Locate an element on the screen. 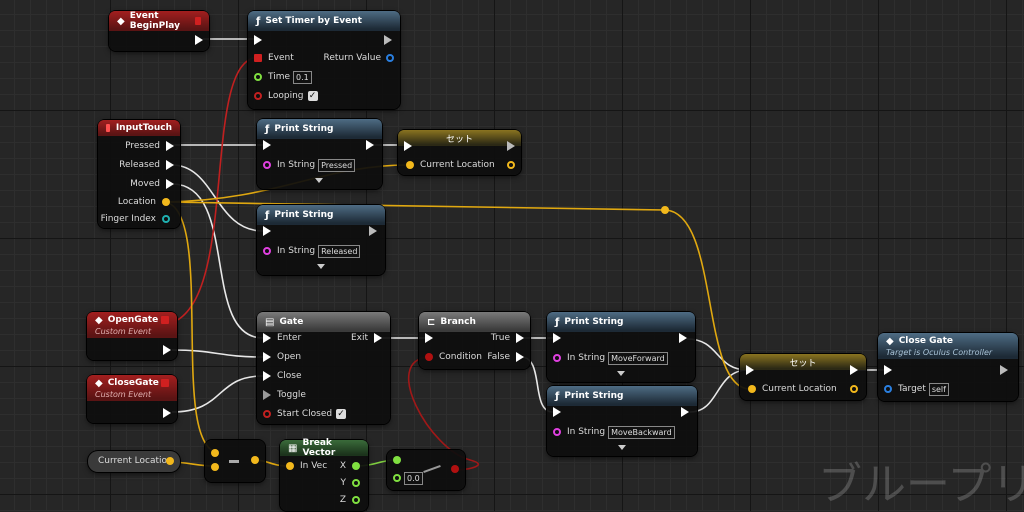  event-beginplay-node: ◆ Event BeginPlay is located at coordinates (159, 31).